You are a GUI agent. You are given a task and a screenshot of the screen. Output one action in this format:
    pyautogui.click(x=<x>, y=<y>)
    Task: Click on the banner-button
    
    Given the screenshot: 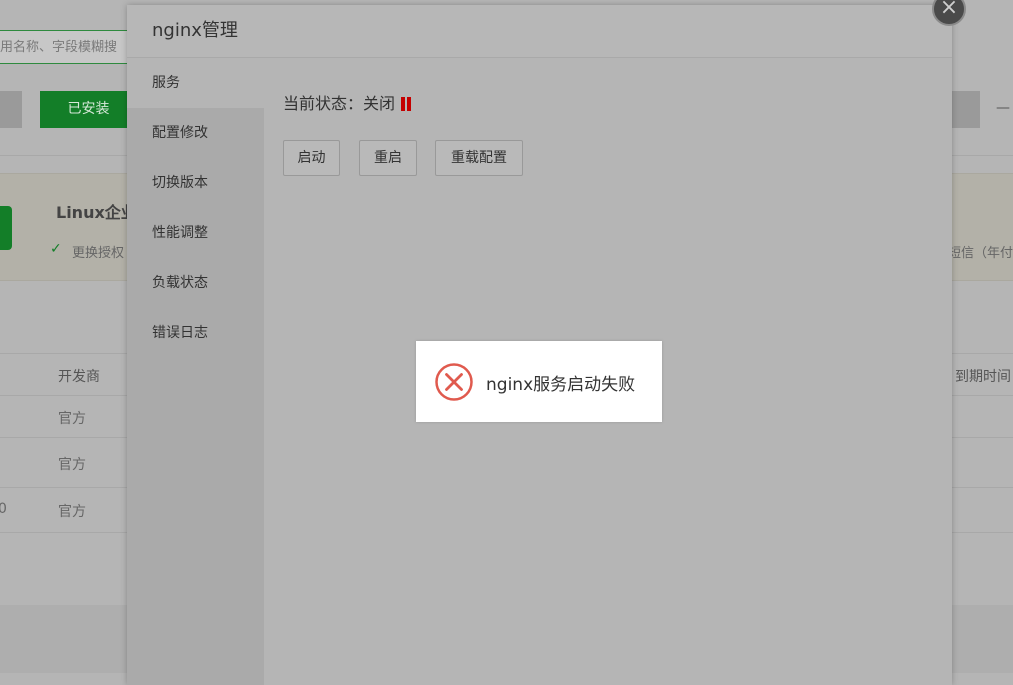 What is the action you would take?
    pyautogui.click(x=6, y=228)
    